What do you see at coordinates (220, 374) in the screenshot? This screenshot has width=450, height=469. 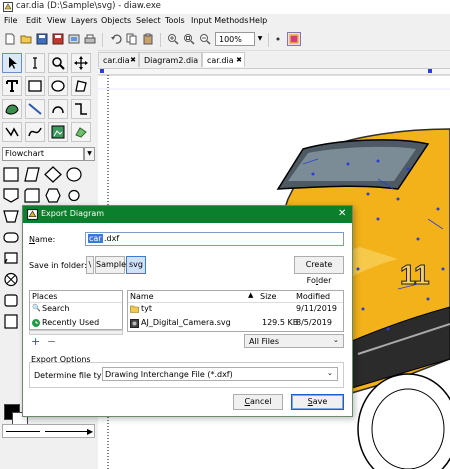 I see `file-type-dropdown: Drawing Interchange File (*.dxf) ⌄` at bounding box center [220, 374].